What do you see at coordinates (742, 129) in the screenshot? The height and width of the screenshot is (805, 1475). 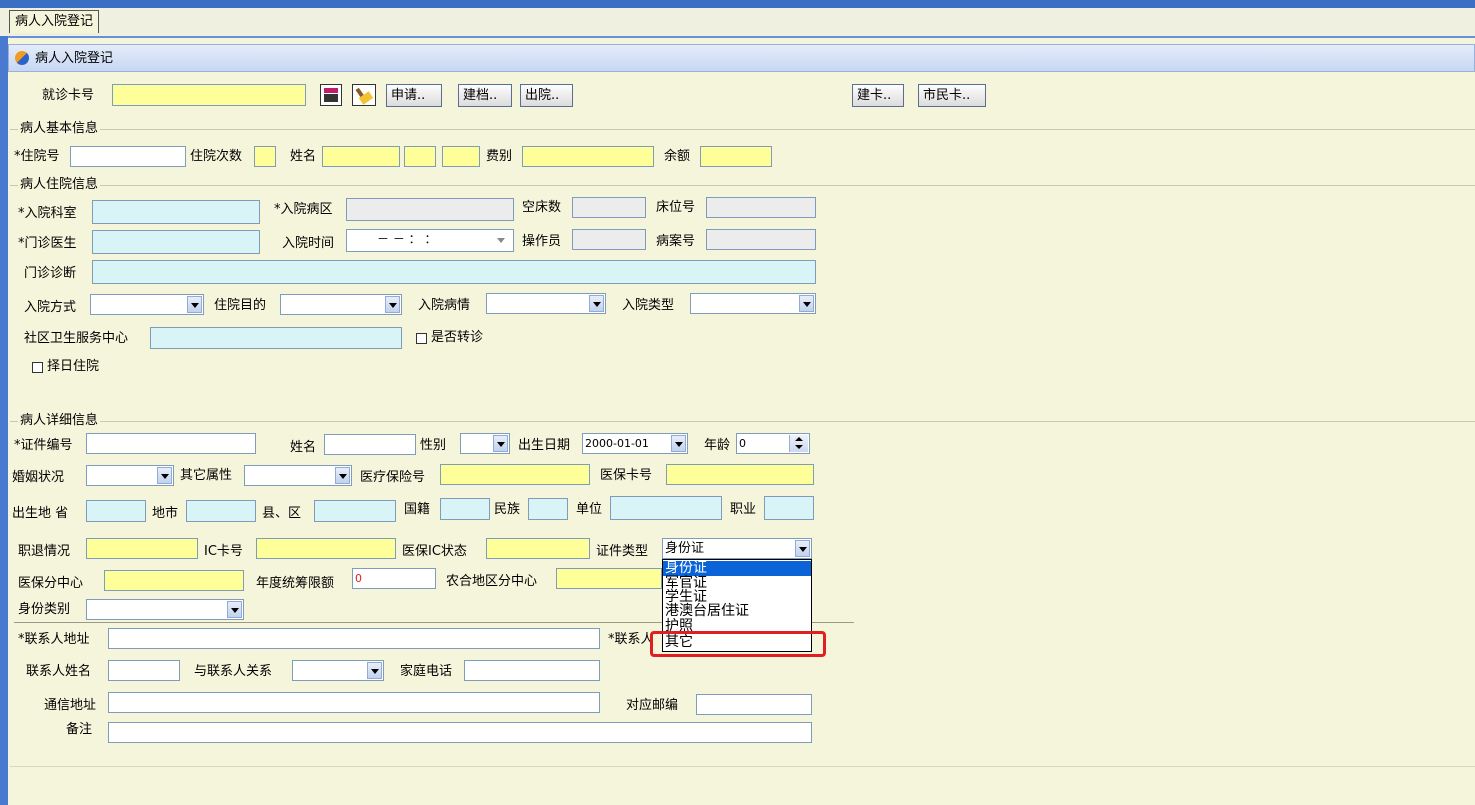 I see `basic-info-group: 病人基本信息` at bounding box center [742, 129].